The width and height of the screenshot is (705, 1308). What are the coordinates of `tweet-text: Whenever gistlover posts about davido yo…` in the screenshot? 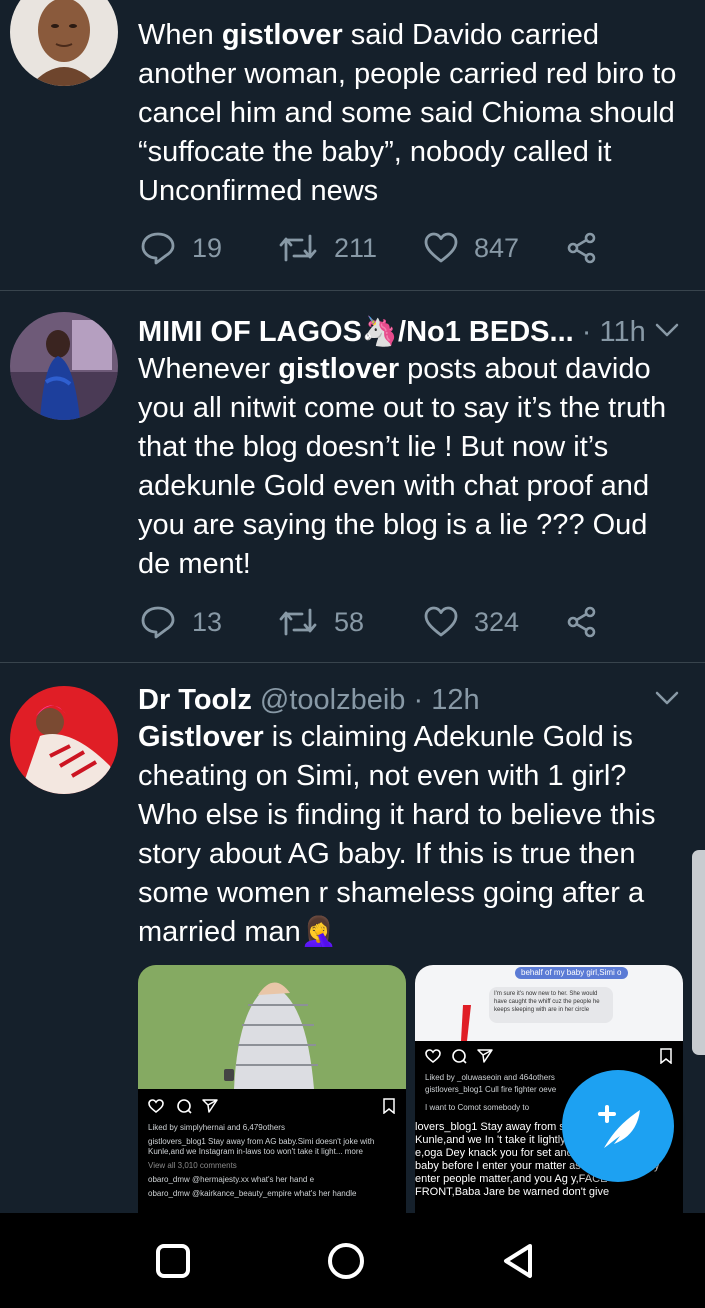 It's located at (402, 466).